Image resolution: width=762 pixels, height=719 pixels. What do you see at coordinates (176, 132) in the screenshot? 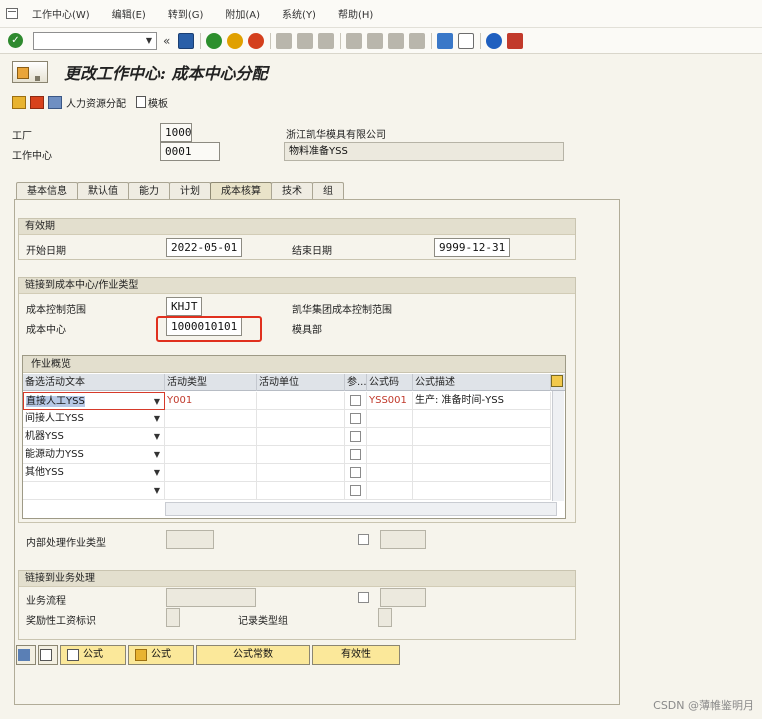
I see `plant-field: 1000` at bounding box center [176, 132].